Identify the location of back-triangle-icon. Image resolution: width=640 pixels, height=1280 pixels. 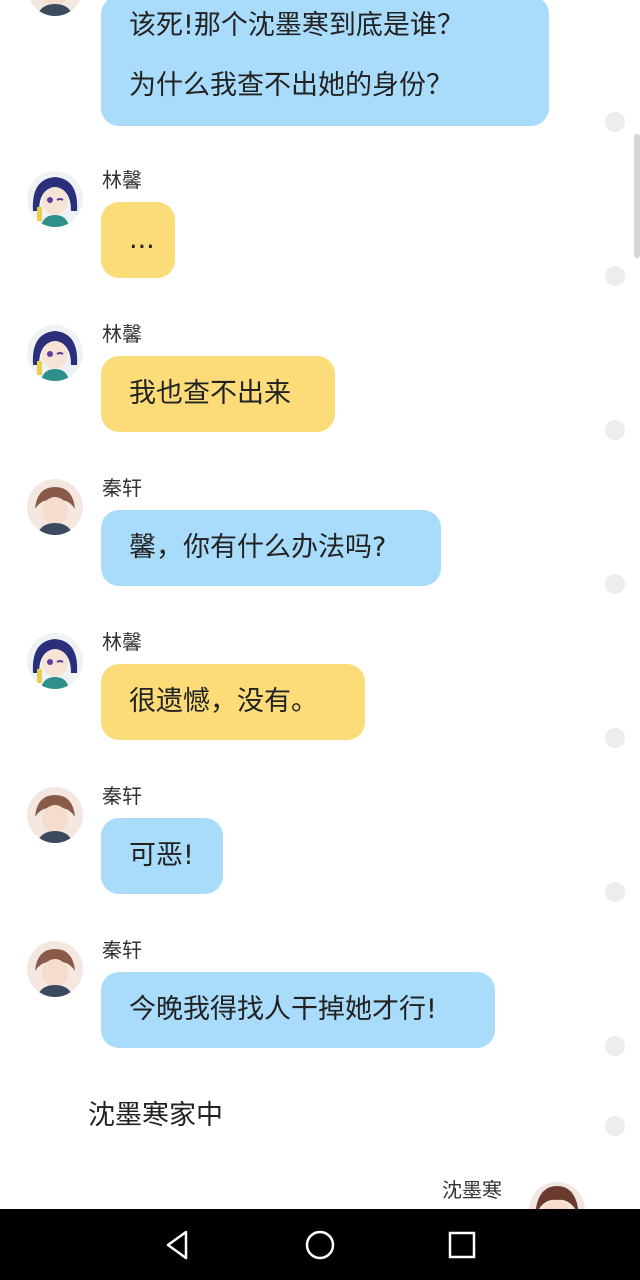
(177, 1245).